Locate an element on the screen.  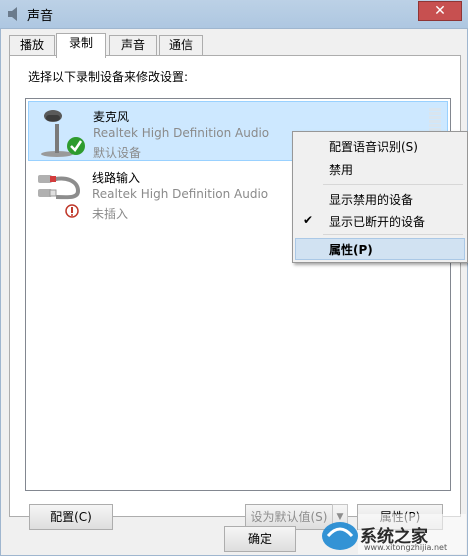
menu-item-show-disconnected: 显示已断开的设备 is located at coordinates (377, 221).